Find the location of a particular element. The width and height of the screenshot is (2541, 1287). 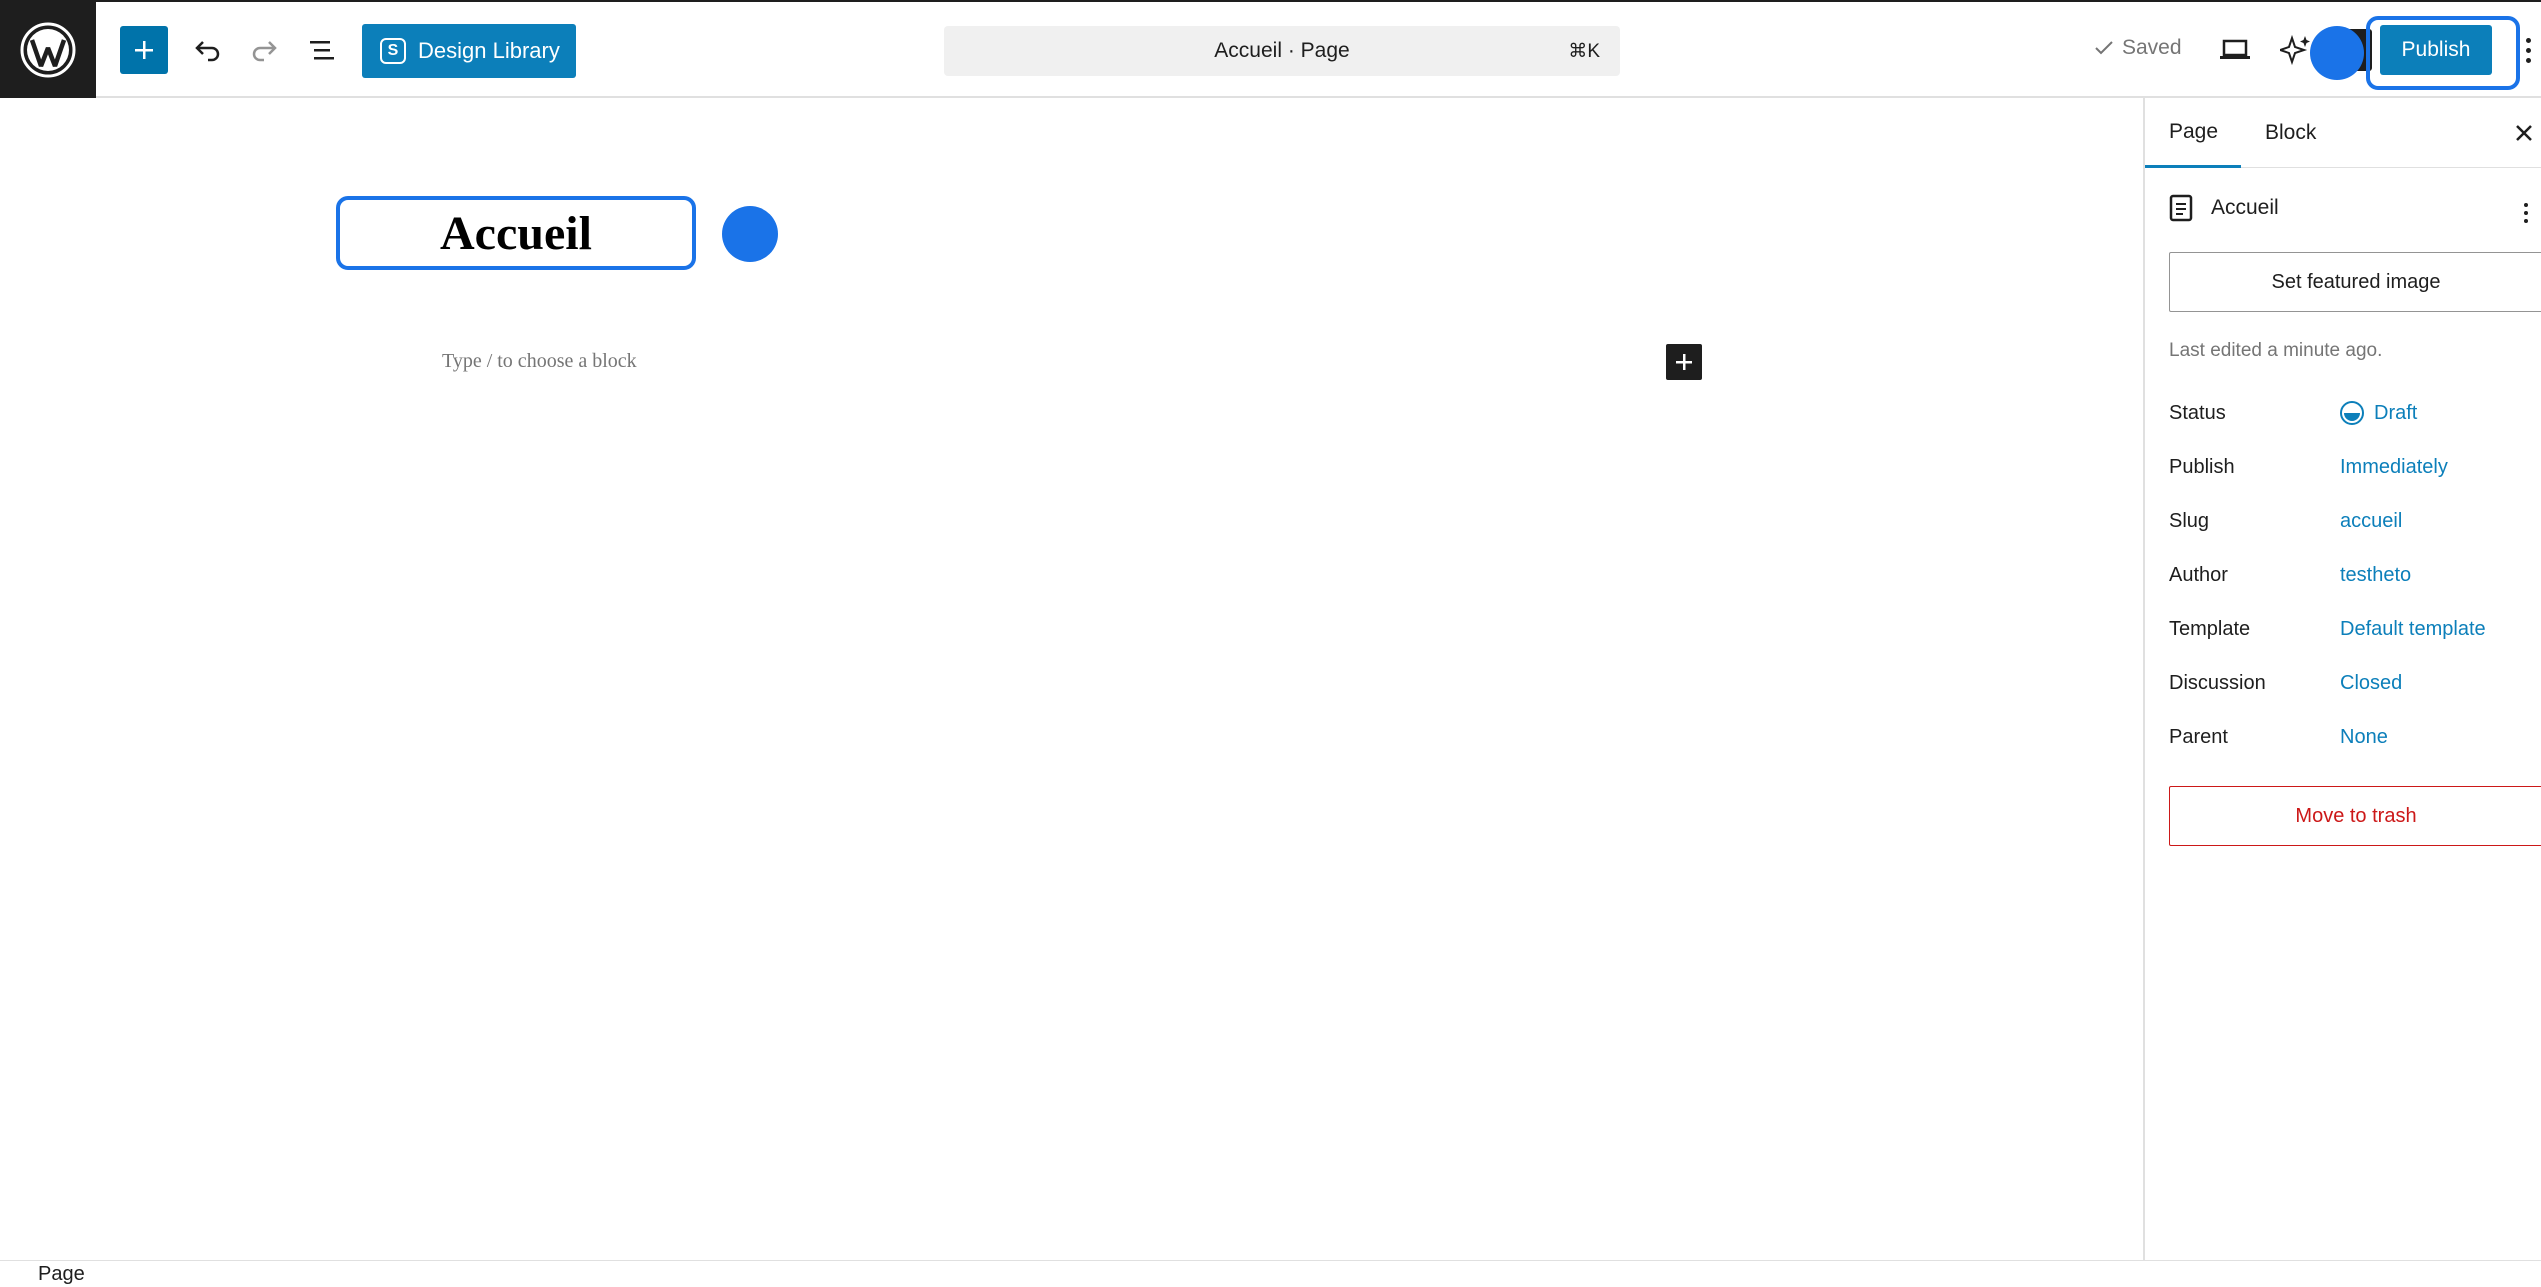

undo-icon is located at coordinates (207, 51).